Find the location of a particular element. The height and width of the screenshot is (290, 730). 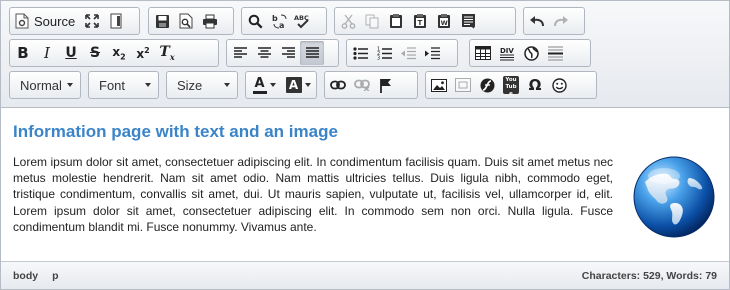

div-button: DIV is located at coordinates (507, 53).